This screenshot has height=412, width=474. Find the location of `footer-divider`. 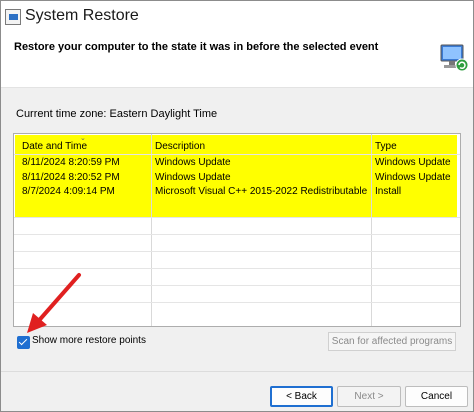

footer-divider is located at coordinates (237, 371).